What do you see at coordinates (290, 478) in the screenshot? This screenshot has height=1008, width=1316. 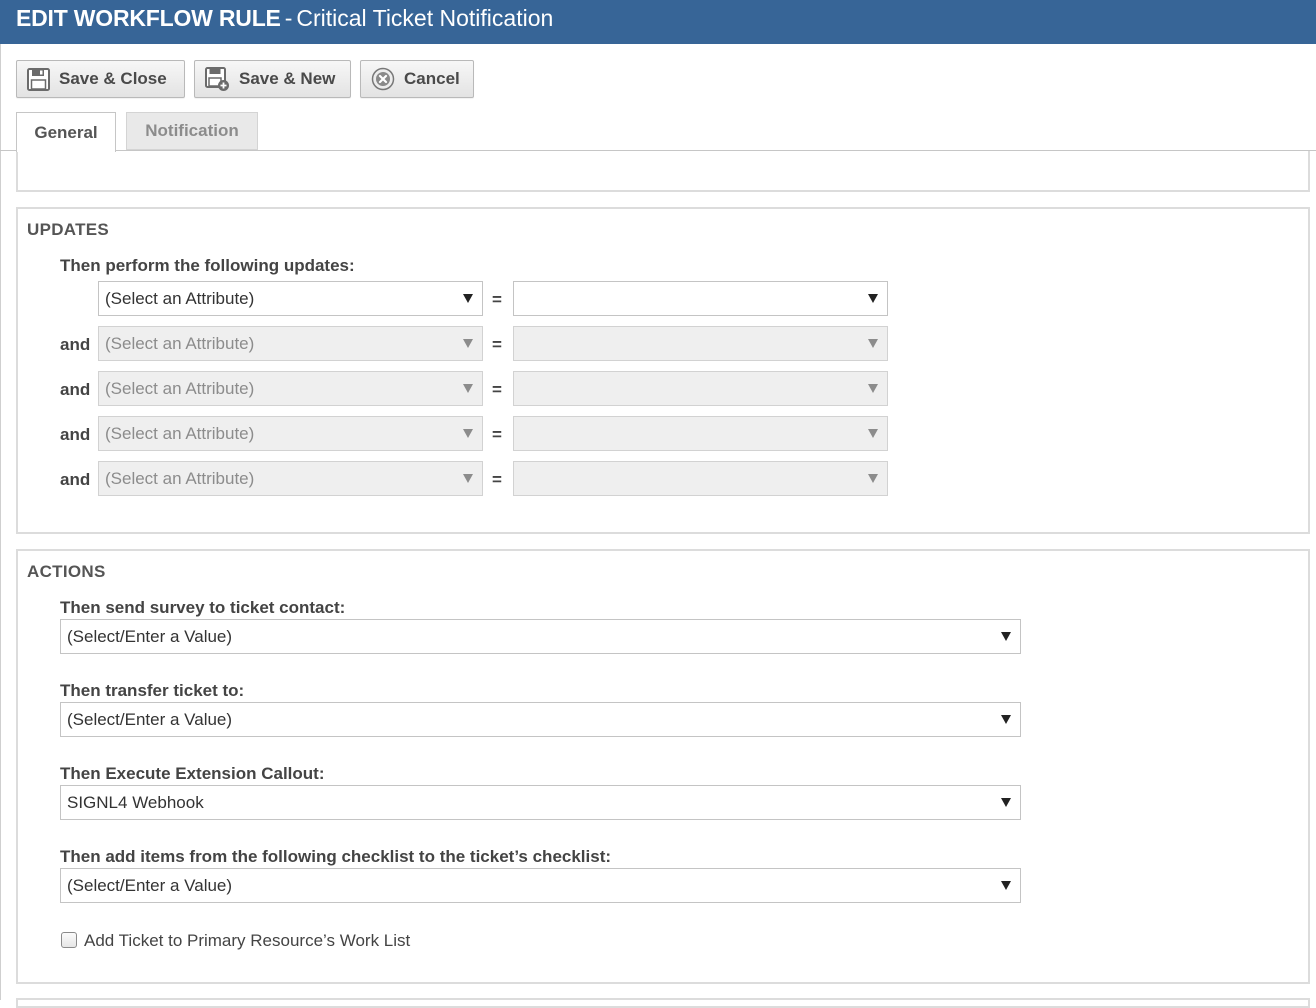 I see `update-attribute-select-5: (Select an Attribute)` at bounding box center [290, 478].